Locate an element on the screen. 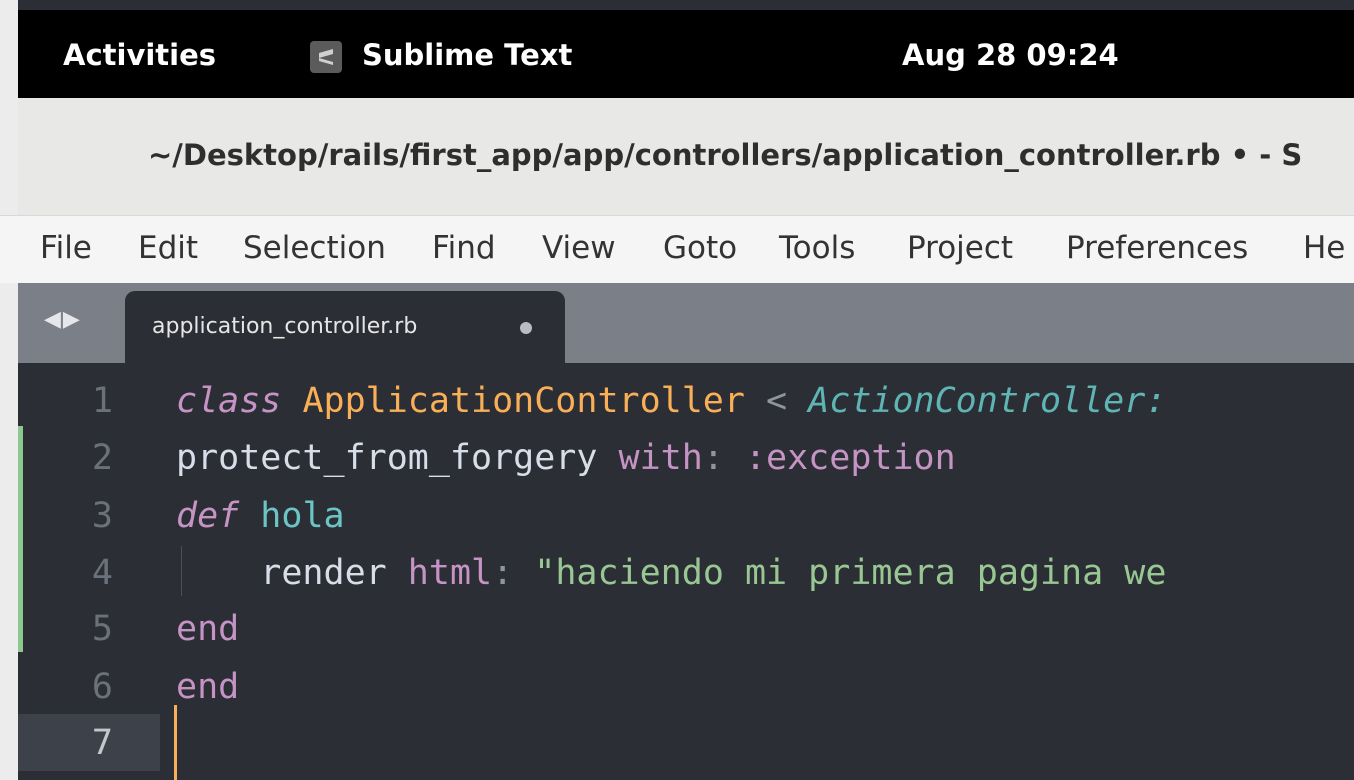 Image resolution: width=1354 pixels, height=780 pixels. code-token: "haciendo mi primera pagina we is located at coordinates (850, 573).